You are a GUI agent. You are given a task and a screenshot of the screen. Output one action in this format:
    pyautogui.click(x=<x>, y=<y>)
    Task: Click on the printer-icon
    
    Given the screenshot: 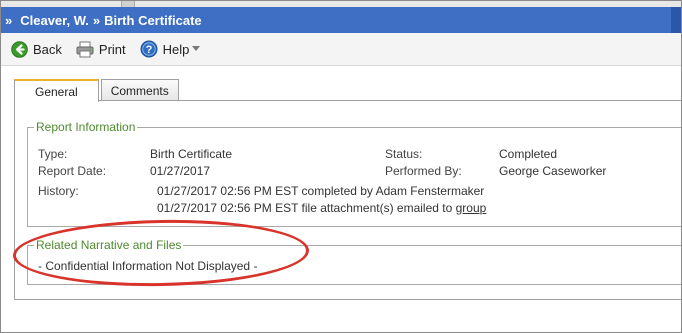 What is the action you would take?
    pyautogui.click(x=85, y=49)
    